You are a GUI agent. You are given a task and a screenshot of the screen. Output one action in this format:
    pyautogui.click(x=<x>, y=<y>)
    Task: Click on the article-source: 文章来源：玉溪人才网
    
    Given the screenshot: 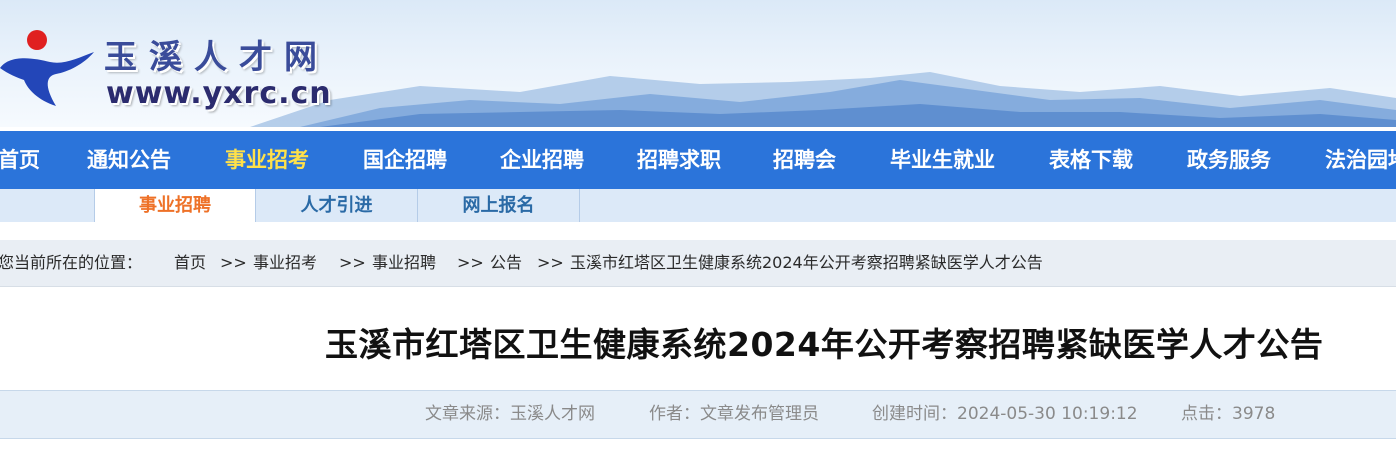 What is the action you would take?
    pyautogui.click(x=510, y=414)
    